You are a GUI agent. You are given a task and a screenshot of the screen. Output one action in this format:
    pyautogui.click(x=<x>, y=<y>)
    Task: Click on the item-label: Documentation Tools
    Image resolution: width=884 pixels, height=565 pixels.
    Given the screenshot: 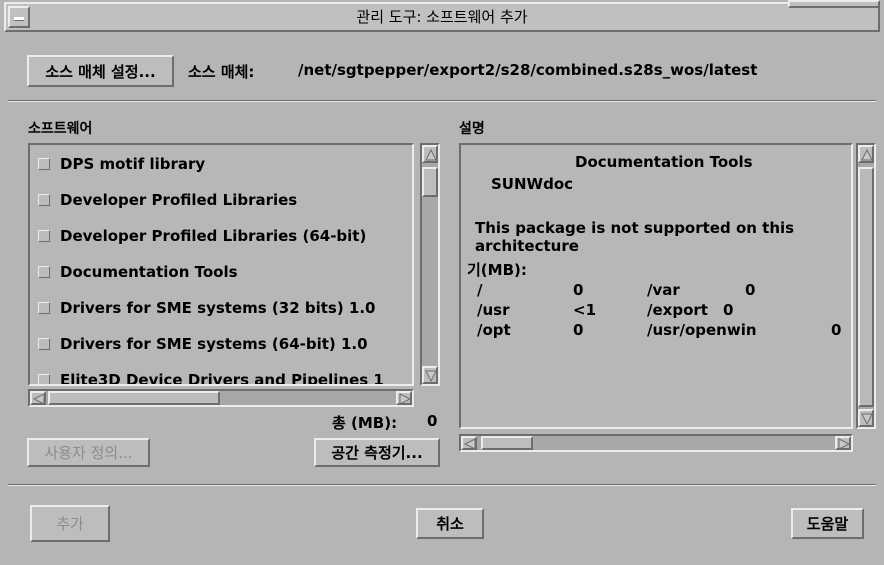 What is the action you would take?
    pyautogui.click(x=149, y=272)
    